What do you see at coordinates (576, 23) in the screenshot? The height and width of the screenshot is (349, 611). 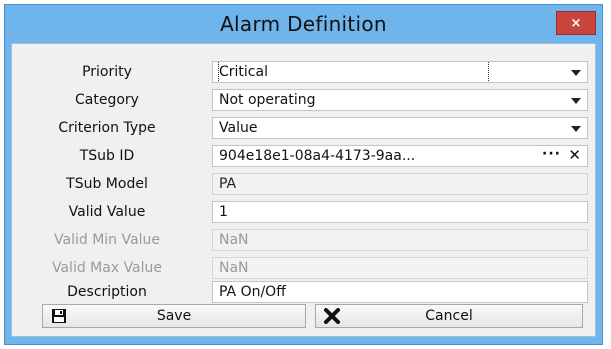 I see `close-window-button: ×` at bounding box center [576, 23].